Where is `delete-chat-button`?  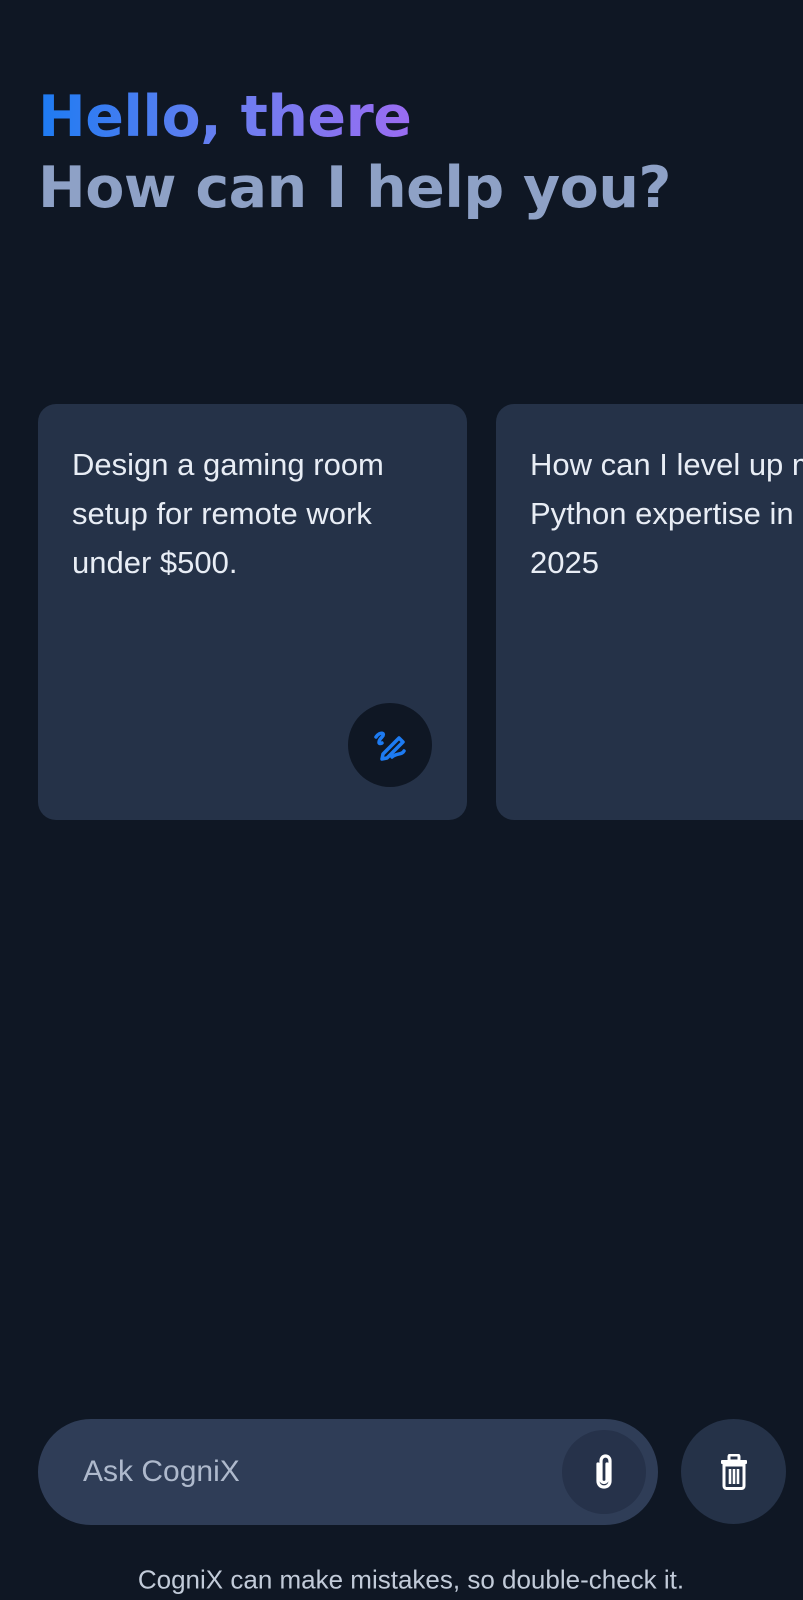
delete-chat-button is located at coordinates (733, 1471).